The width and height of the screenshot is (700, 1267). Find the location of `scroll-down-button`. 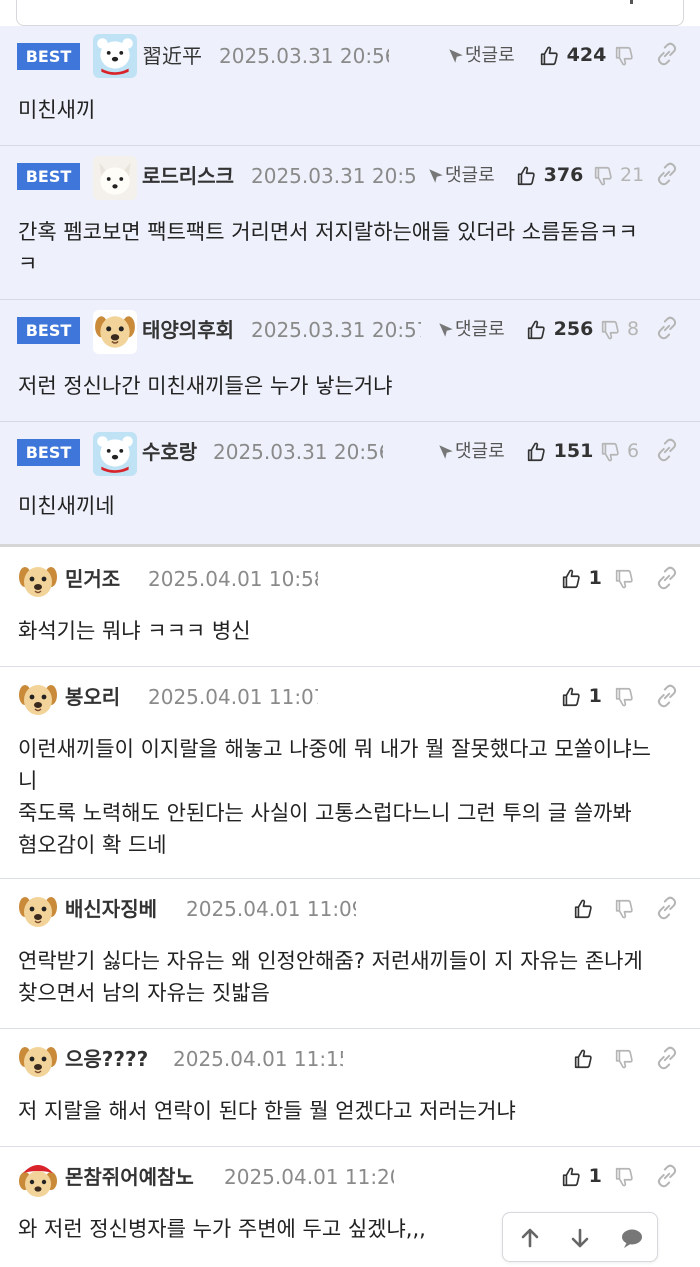

scroll-down-button is located at coordinates (580, 1238).